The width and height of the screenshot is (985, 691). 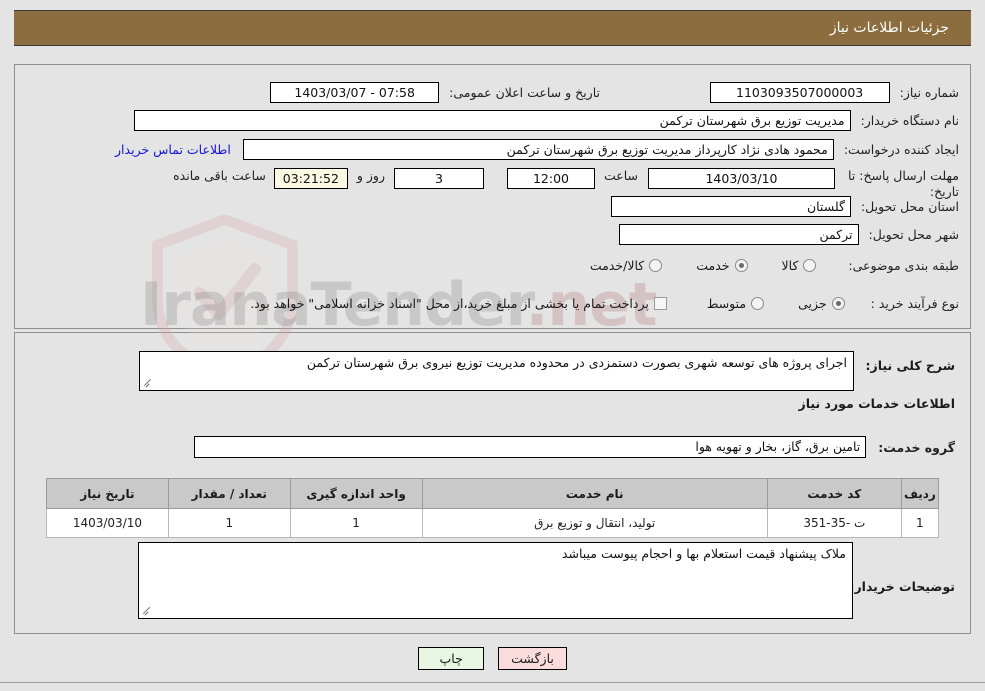 I want to click on radio-kala-khedmat-icon, so click(x=656, y=265).